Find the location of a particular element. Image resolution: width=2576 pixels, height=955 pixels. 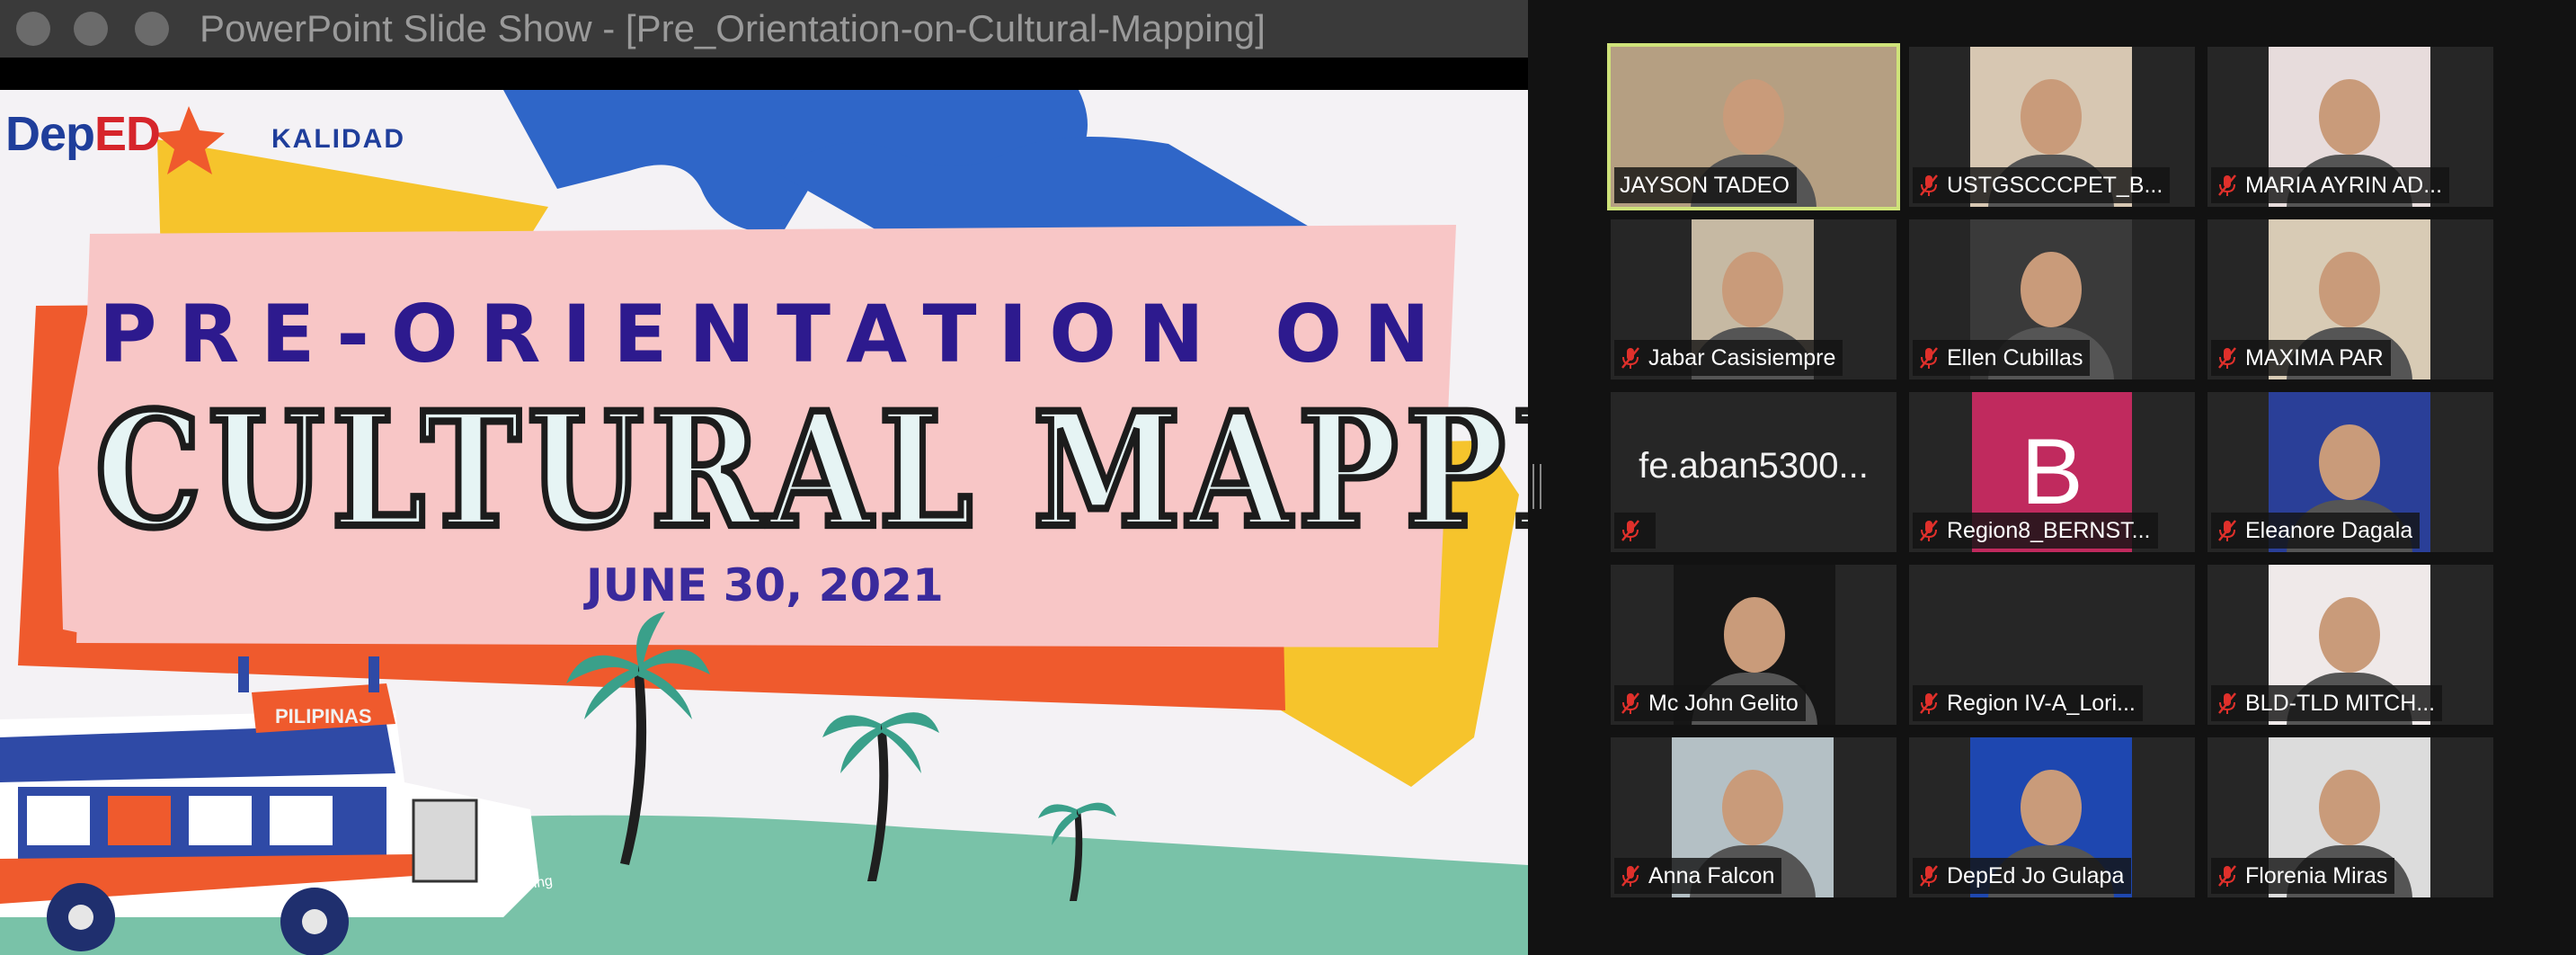

participant-name: Eleanore Dagala is located at coordinates (2329, 530).